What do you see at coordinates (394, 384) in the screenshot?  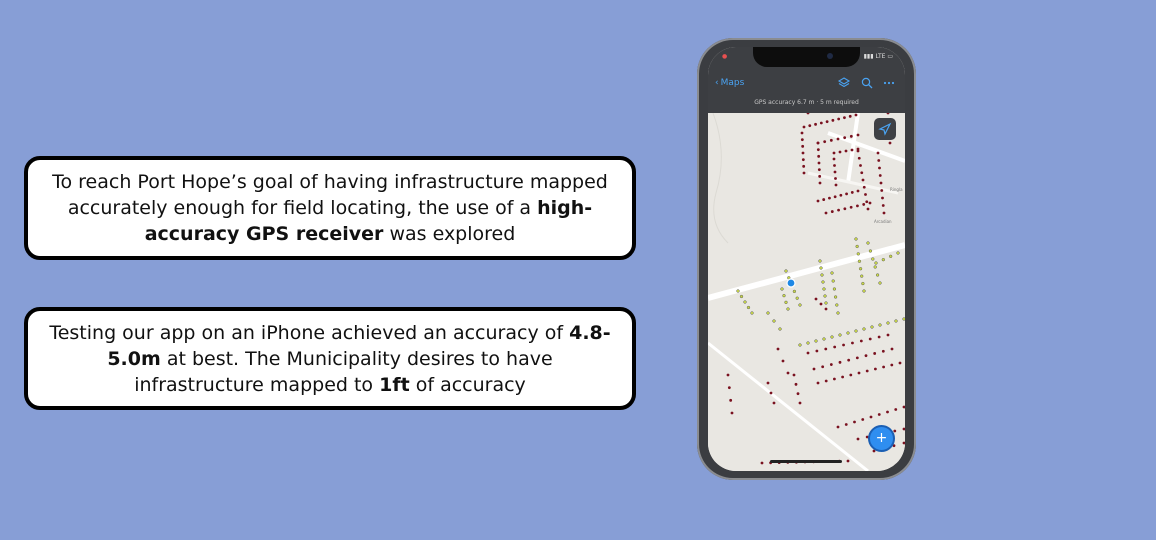 I see `callout-bold-text: 1ft` at bounding box center [394, 384].